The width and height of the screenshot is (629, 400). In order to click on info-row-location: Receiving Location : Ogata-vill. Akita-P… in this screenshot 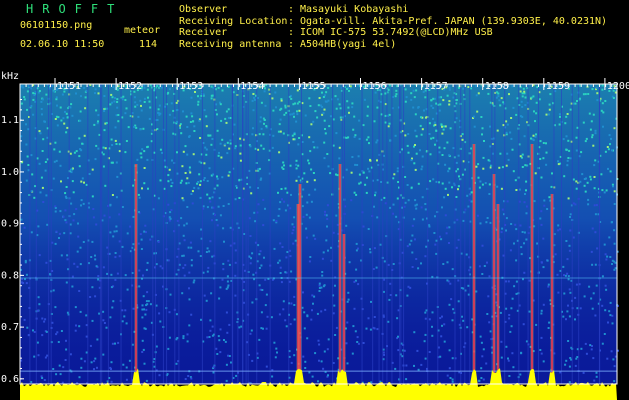, I will do `click(393, 22)`.